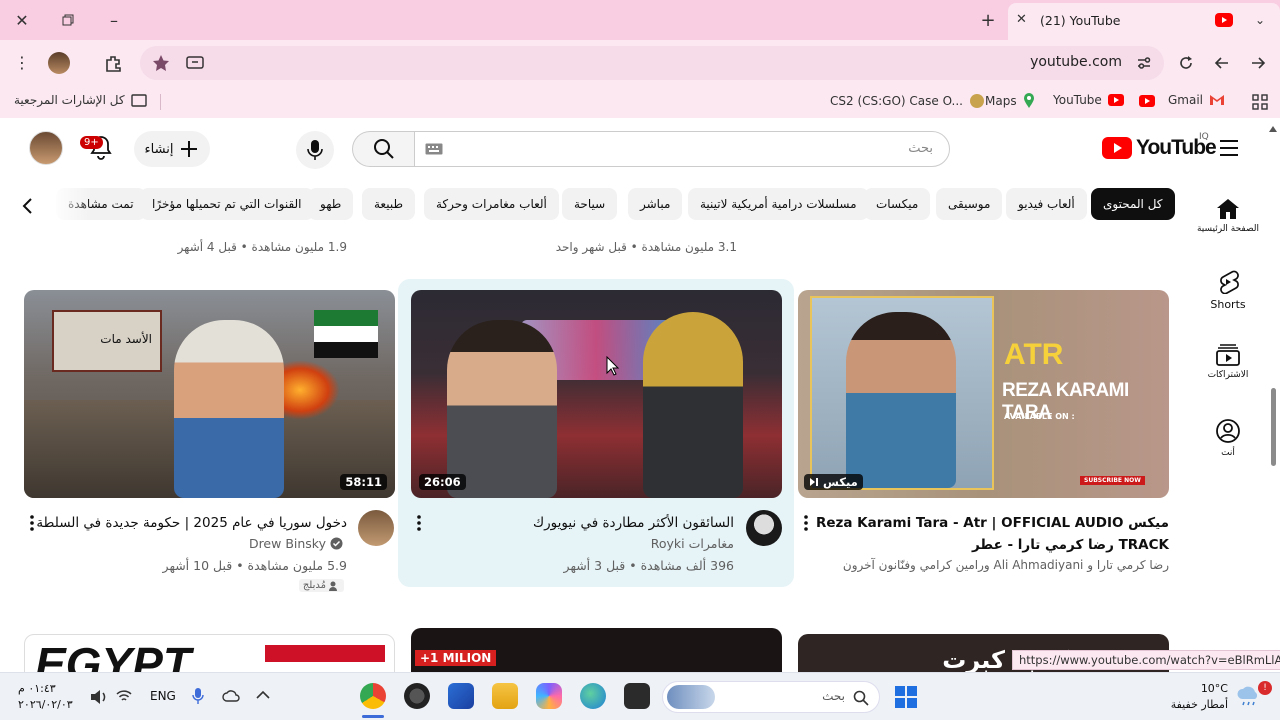  Describe the element at coordinates (198, 696) in the screenshot. I see `taskbar-microphone-icon` at that location.